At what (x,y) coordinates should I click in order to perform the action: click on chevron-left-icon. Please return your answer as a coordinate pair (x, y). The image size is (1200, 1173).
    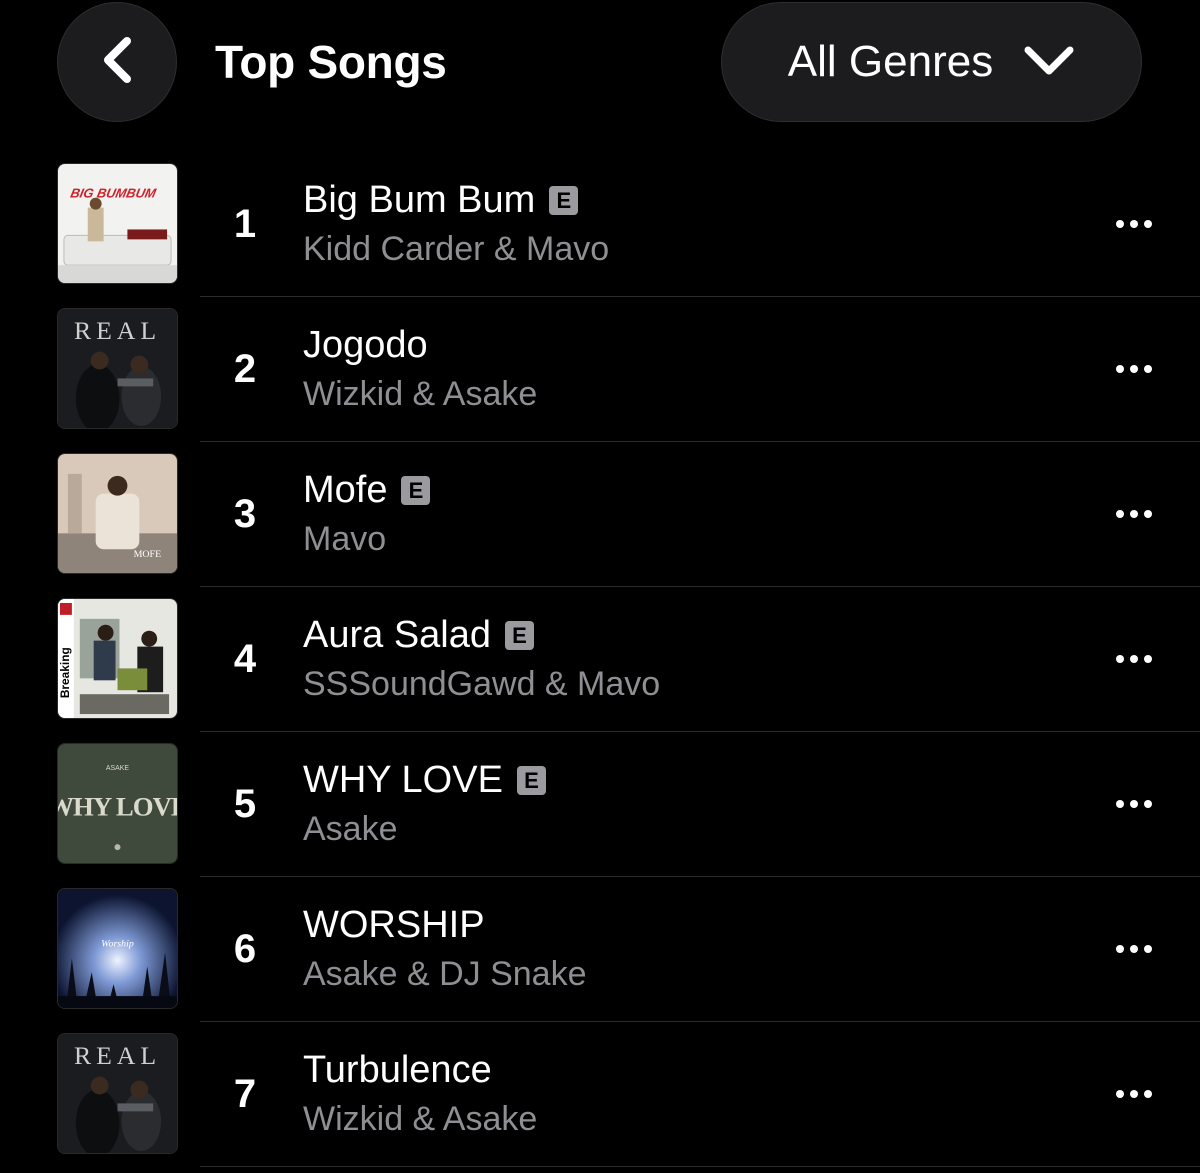
    Looking at the image, I should click on (117, 62).